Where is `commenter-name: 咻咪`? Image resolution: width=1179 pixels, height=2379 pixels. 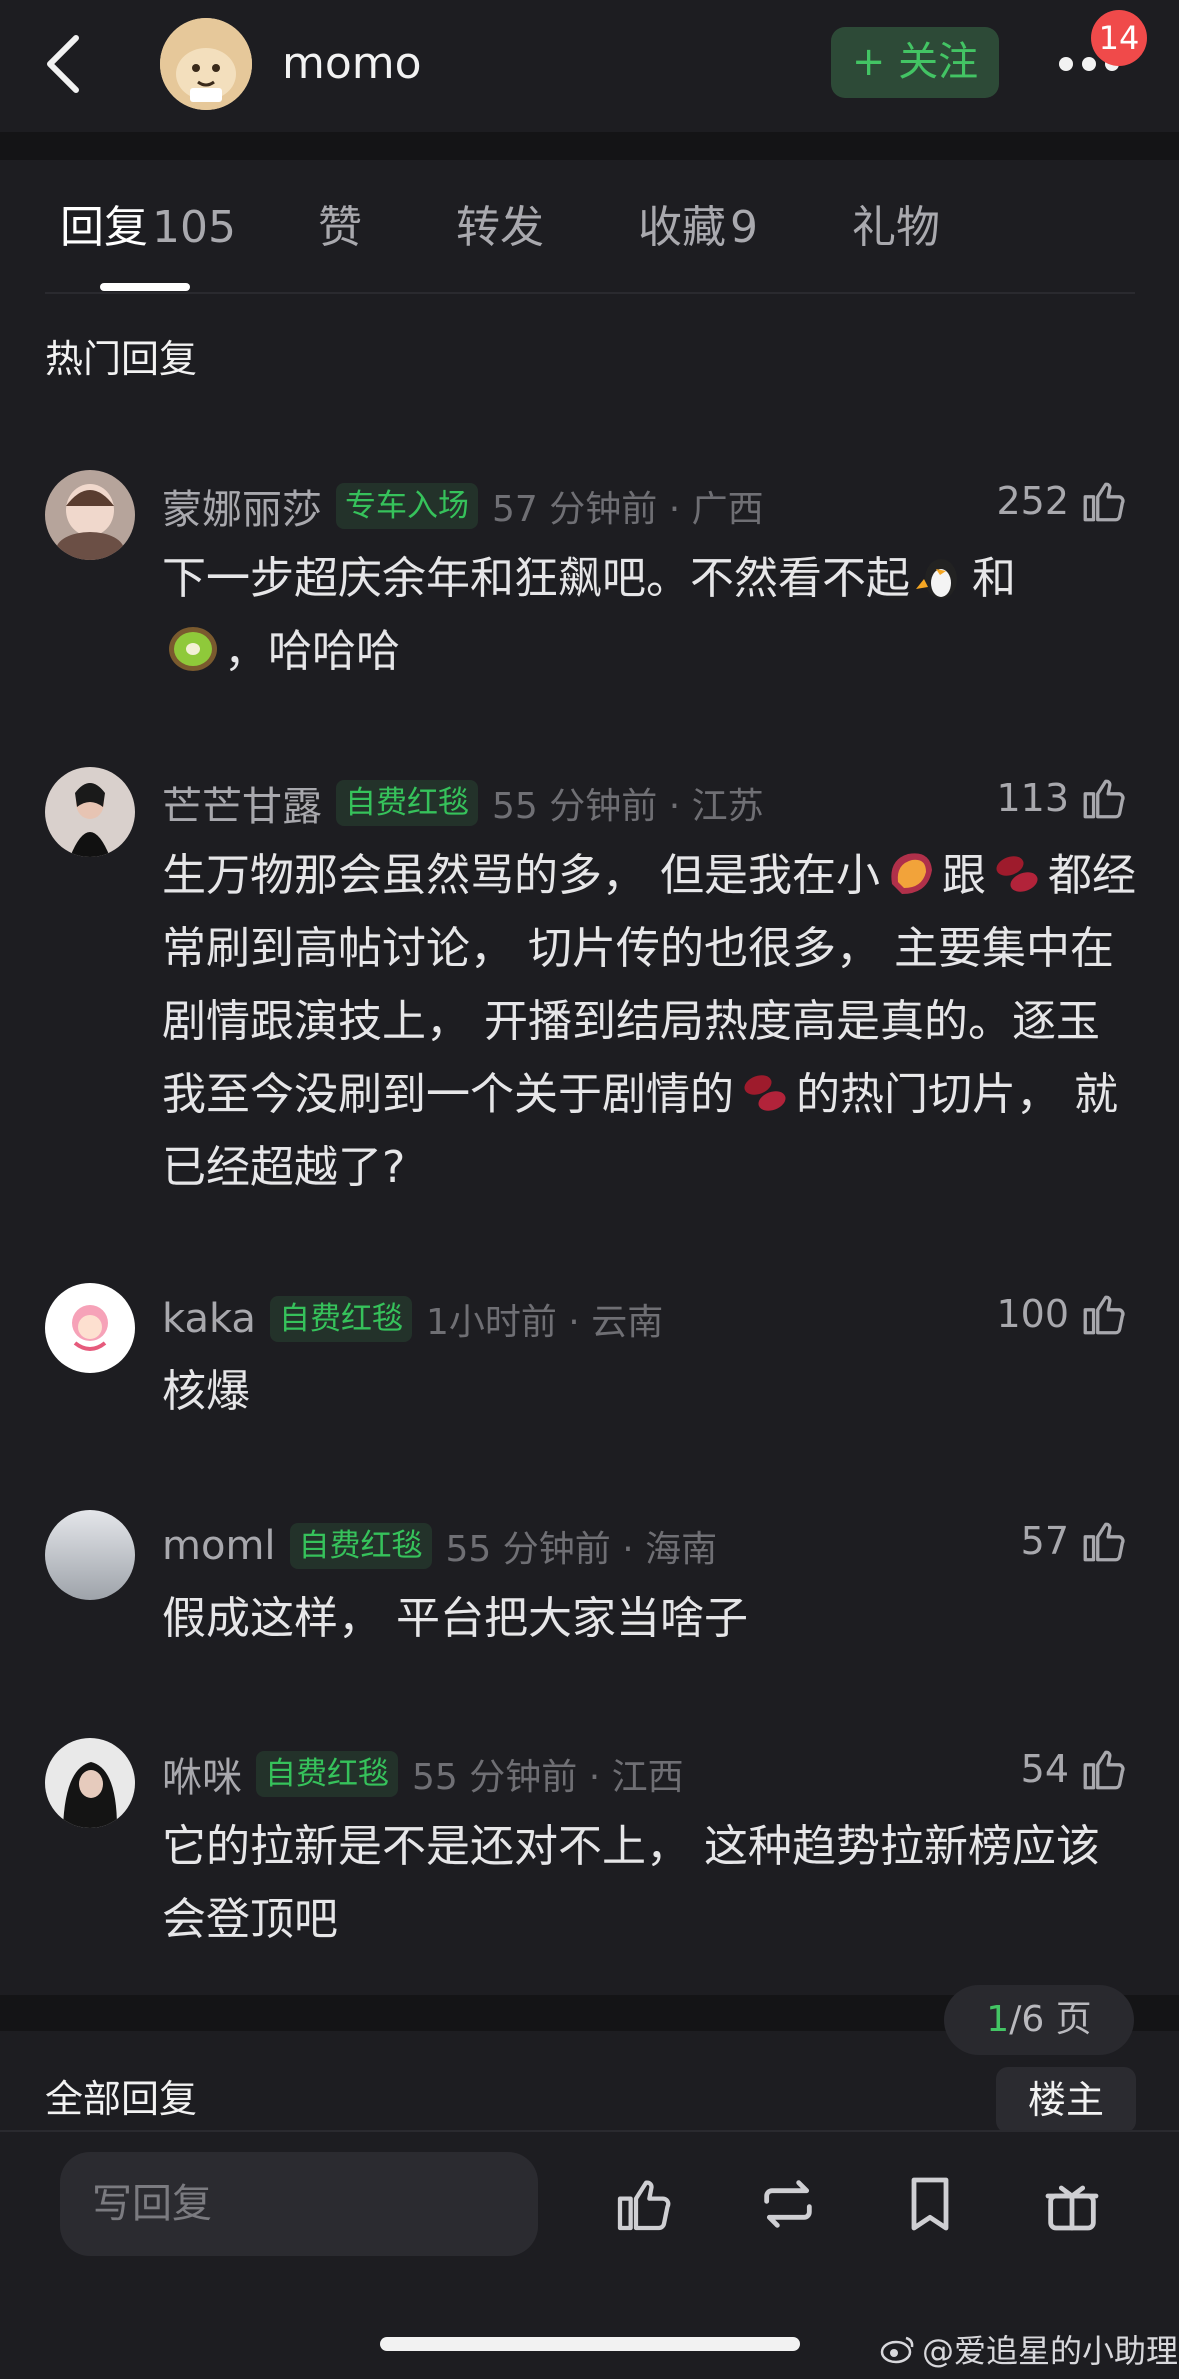 commenter-name: 咻咪 is located at coordinates (202, 1774).